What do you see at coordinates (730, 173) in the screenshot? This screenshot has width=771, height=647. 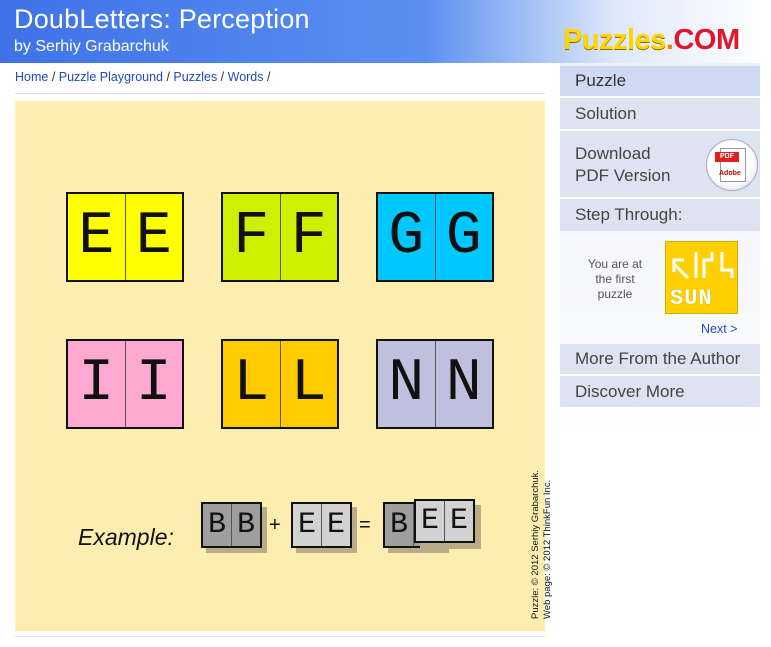 I see `adobe-label: Adobe` at bounding box center [730, 173].